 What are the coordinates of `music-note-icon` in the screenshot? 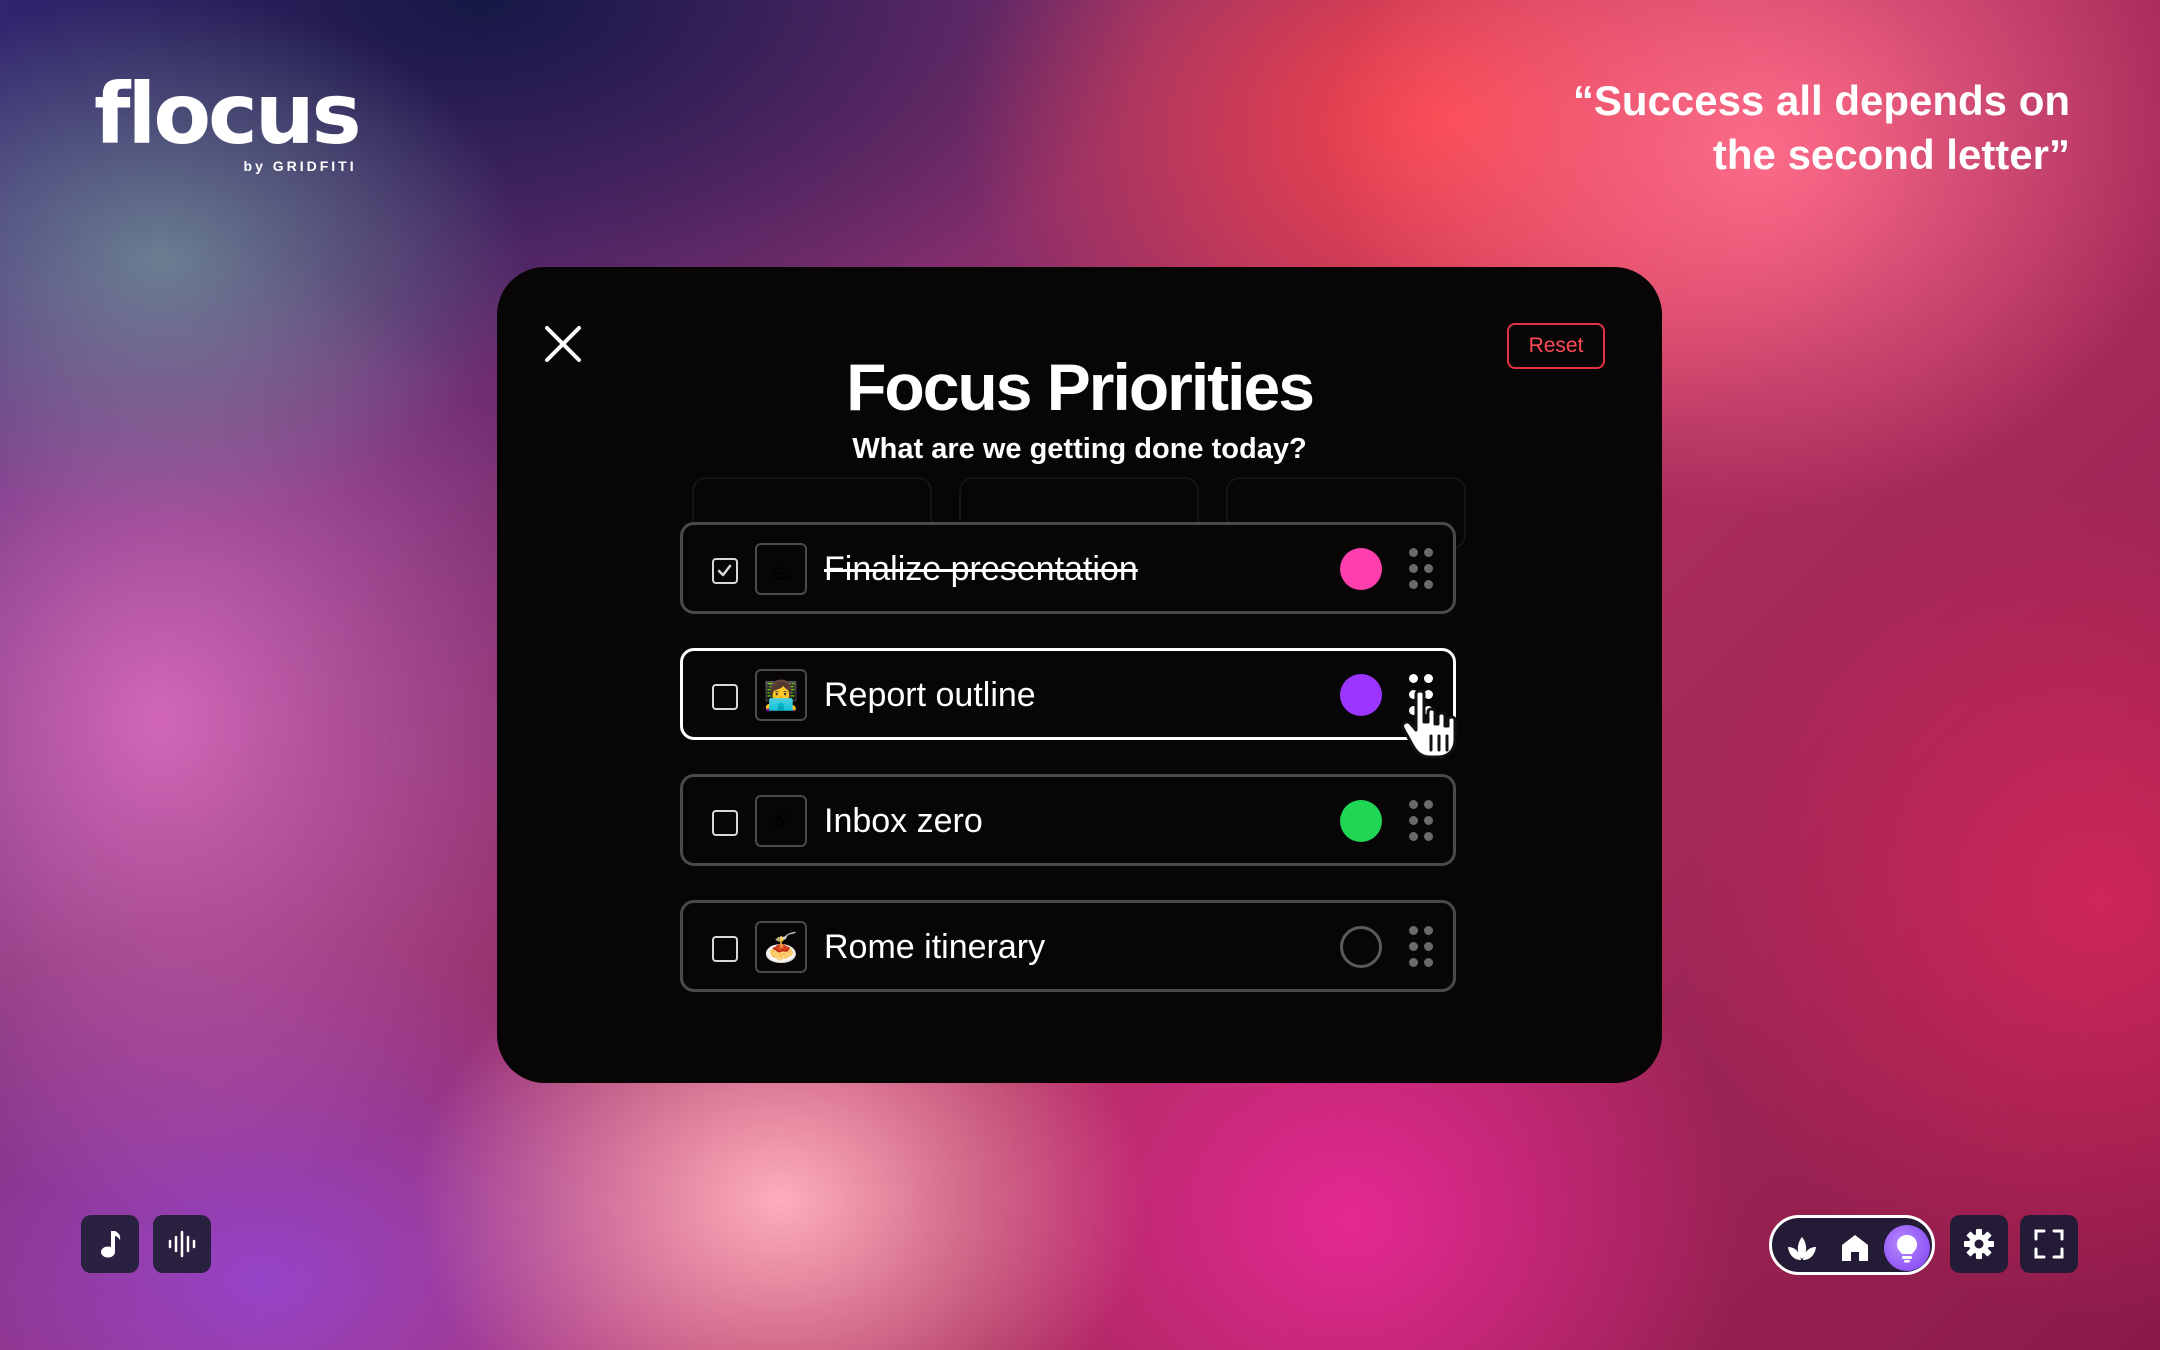 It's located at (111, 1244).